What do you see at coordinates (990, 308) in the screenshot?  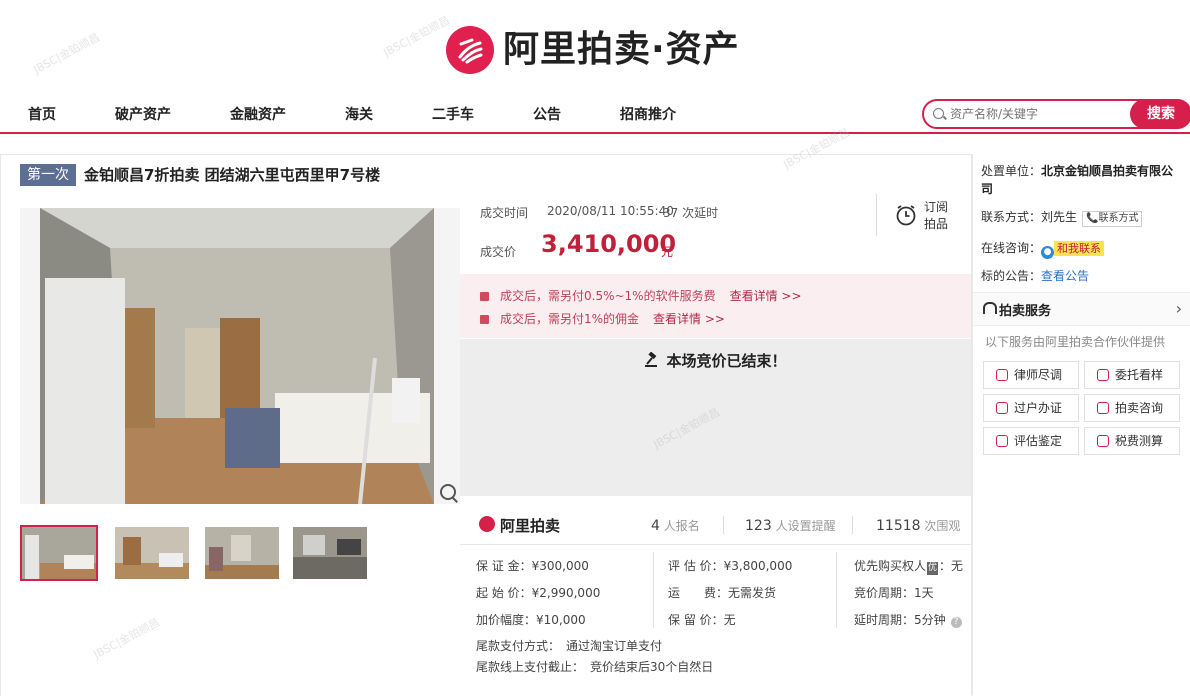 I see `headset-icon` at bounding box center [990, 308].